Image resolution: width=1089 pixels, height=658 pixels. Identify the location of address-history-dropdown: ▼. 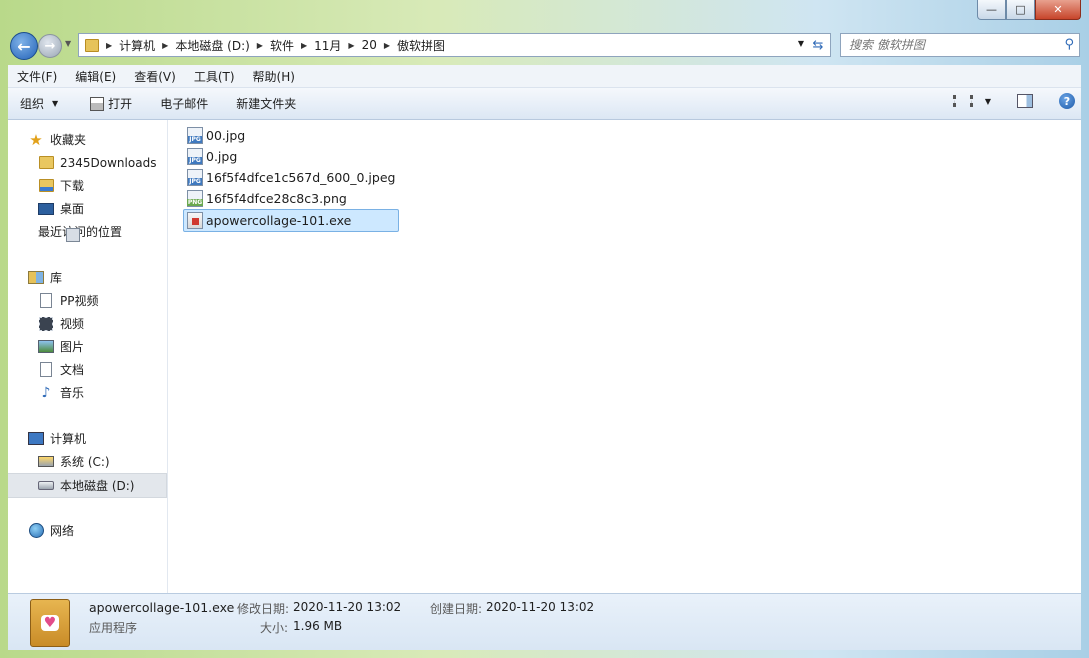
(801, 43).